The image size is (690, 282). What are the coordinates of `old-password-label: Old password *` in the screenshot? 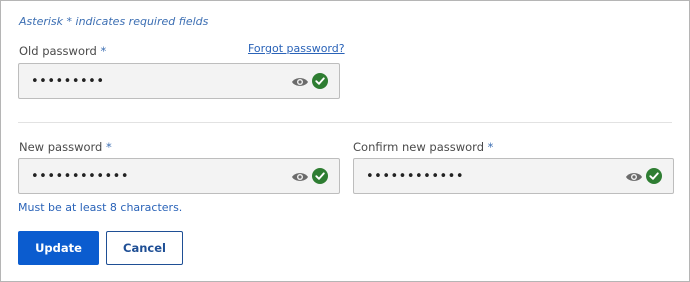 It's located at (62, 51).